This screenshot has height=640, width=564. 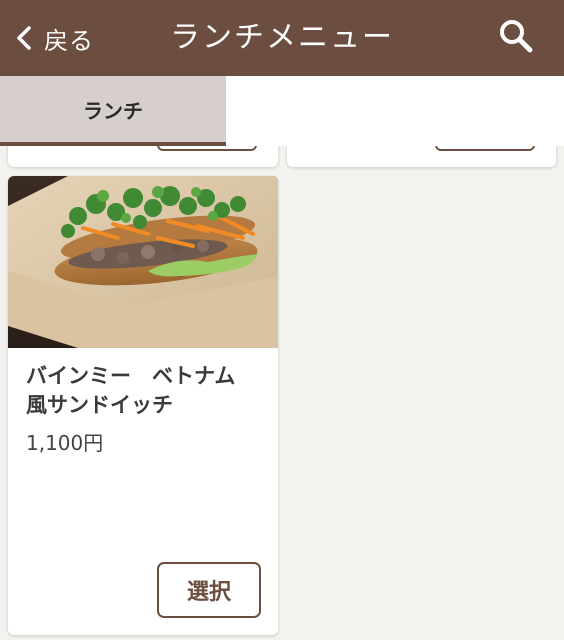 What do you see at coordinates (282, 111) in the screenshot?
I see `category-tabbar: ランチ` at bounding box center [282, 111].